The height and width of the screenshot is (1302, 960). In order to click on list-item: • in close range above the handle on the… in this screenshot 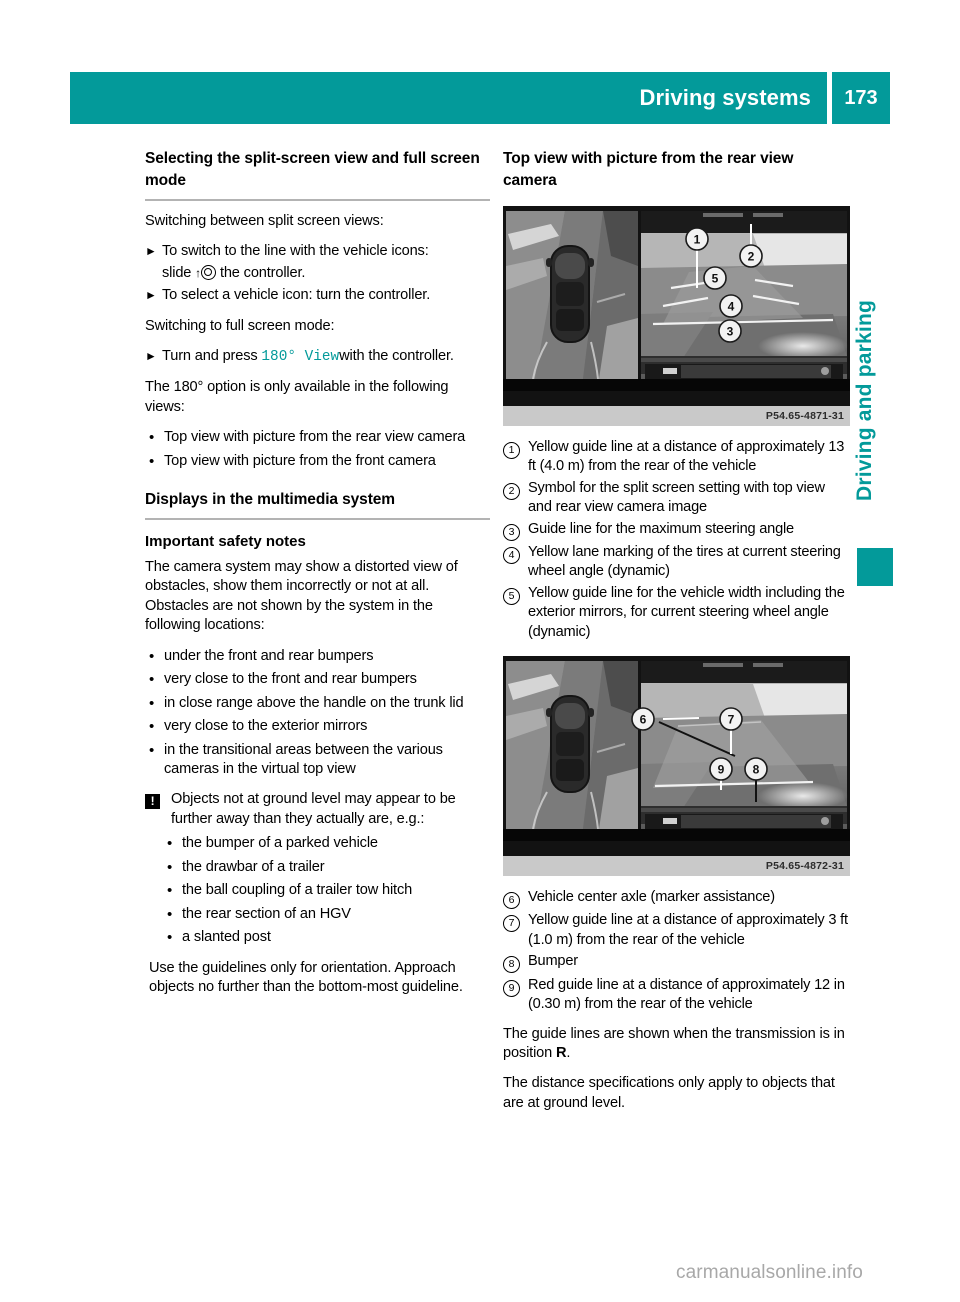, I will do `click(317, 704)`.